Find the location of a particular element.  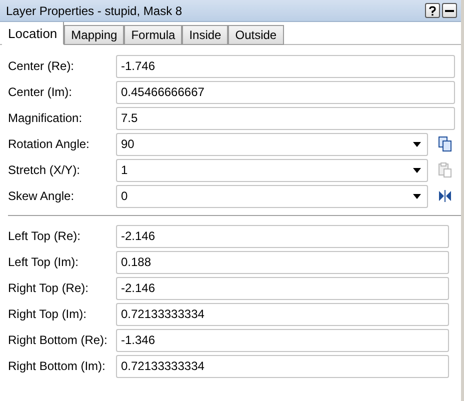

combo-box: 1 is located at coordinates (272, 170).